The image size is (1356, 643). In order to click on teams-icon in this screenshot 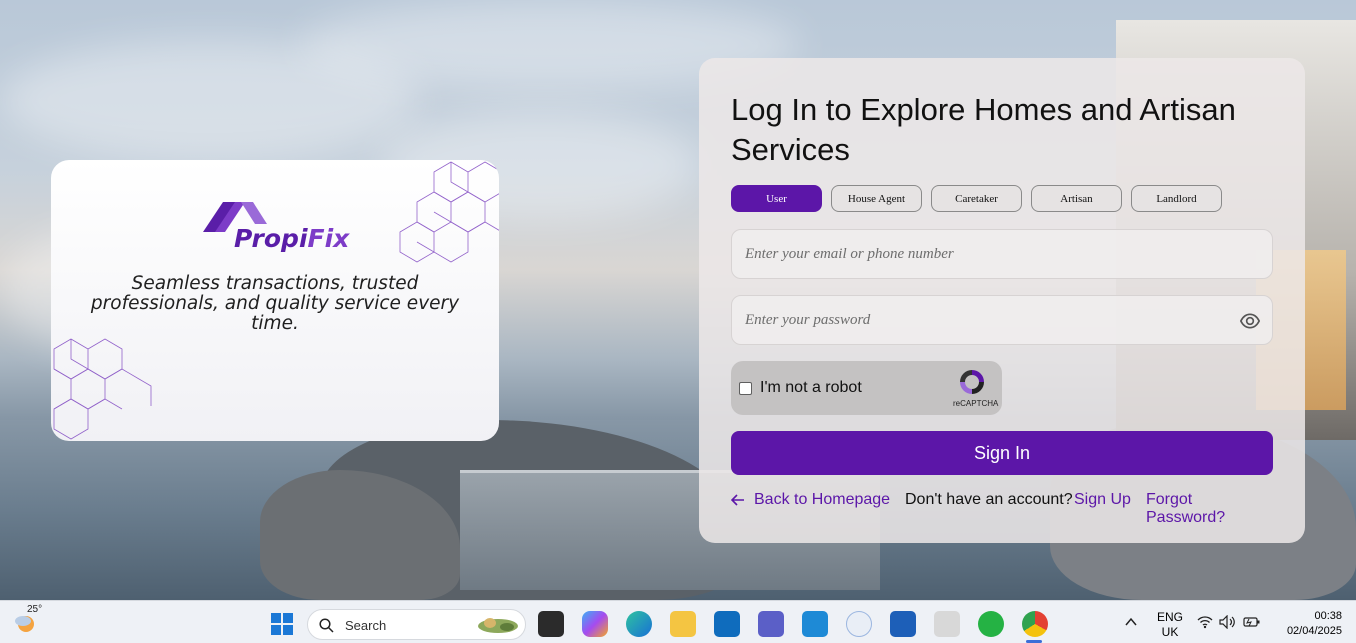, I will do `click(771, 624)`.